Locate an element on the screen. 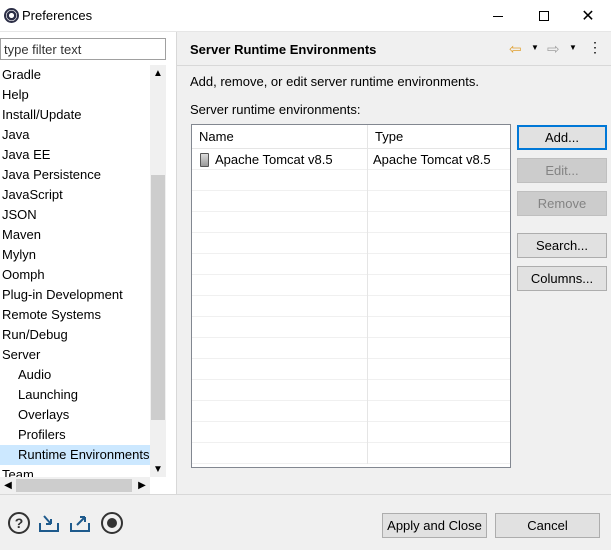 Image resolution: width=611 pixels, height=550 pixels. scroll-up-icon: ▲ is located at coordinates (158, 73).